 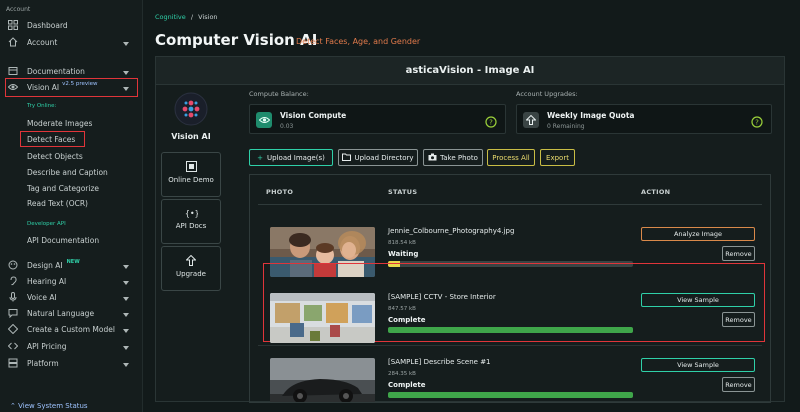 What do you see at coordinates (170, 17) in the screenshot?
I see `breadcrumb-root: Cognitive` at bounding box center [170, 17].